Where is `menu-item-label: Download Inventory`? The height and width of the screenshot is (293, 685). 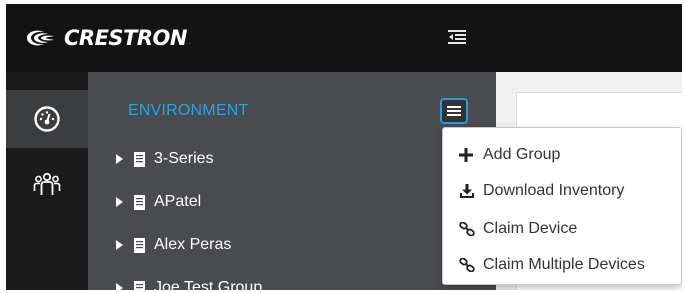
menu-item-label: Download Inventory is located at coordinates (554, 190).